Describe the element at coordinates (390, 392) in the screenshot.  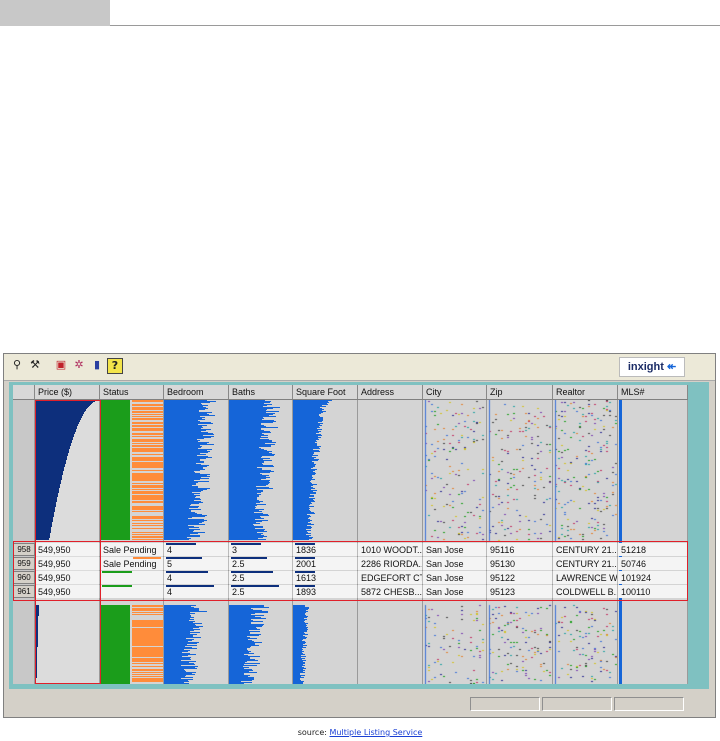
I see `column-header-address: Address` at that location.